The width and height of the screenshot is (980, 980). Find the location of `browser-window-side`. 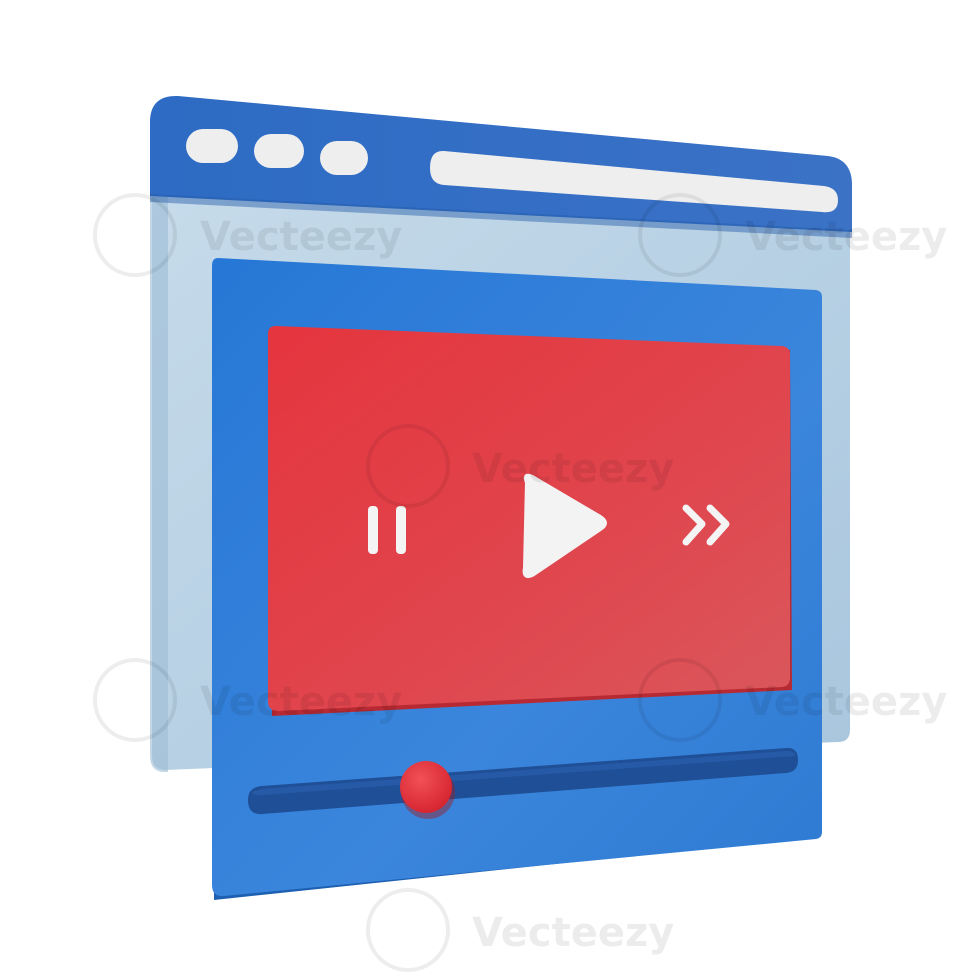

browser-window-side is located at coordinates (159, 481).